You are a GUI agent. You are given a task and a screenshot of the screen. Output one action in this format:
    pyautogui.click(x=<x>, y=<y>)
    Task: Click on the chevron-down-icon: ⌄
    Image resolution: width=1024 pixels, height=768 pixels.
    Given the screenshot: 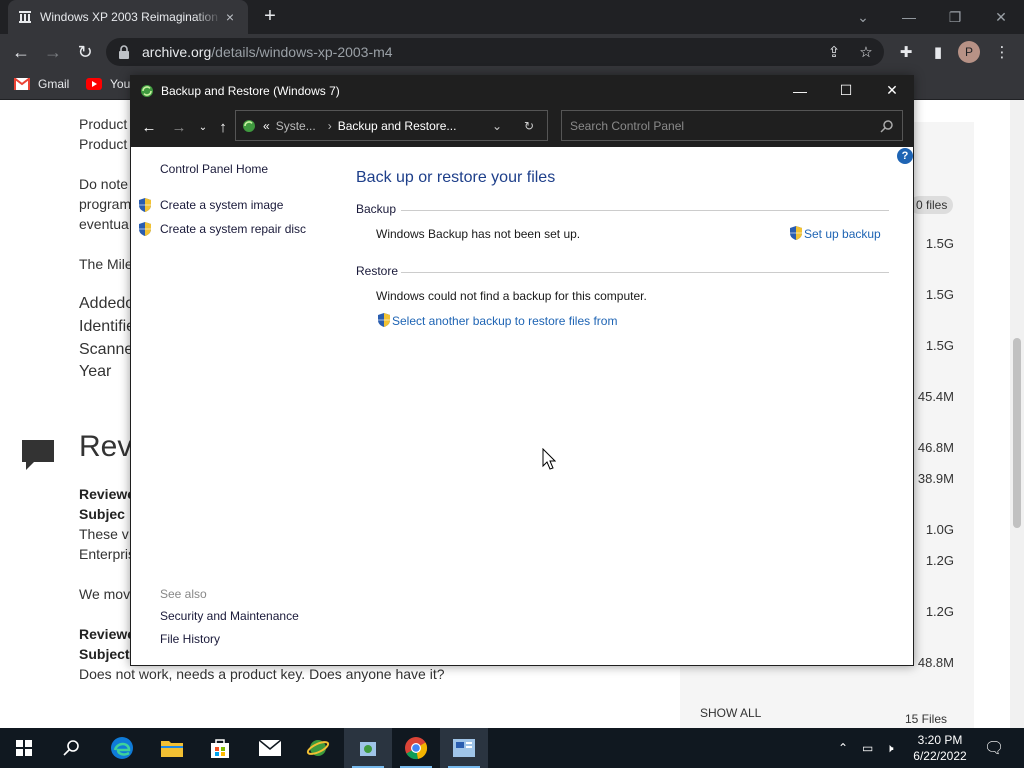 What is the action you would take?
    pyautogui.click(x=497, y=126)
    